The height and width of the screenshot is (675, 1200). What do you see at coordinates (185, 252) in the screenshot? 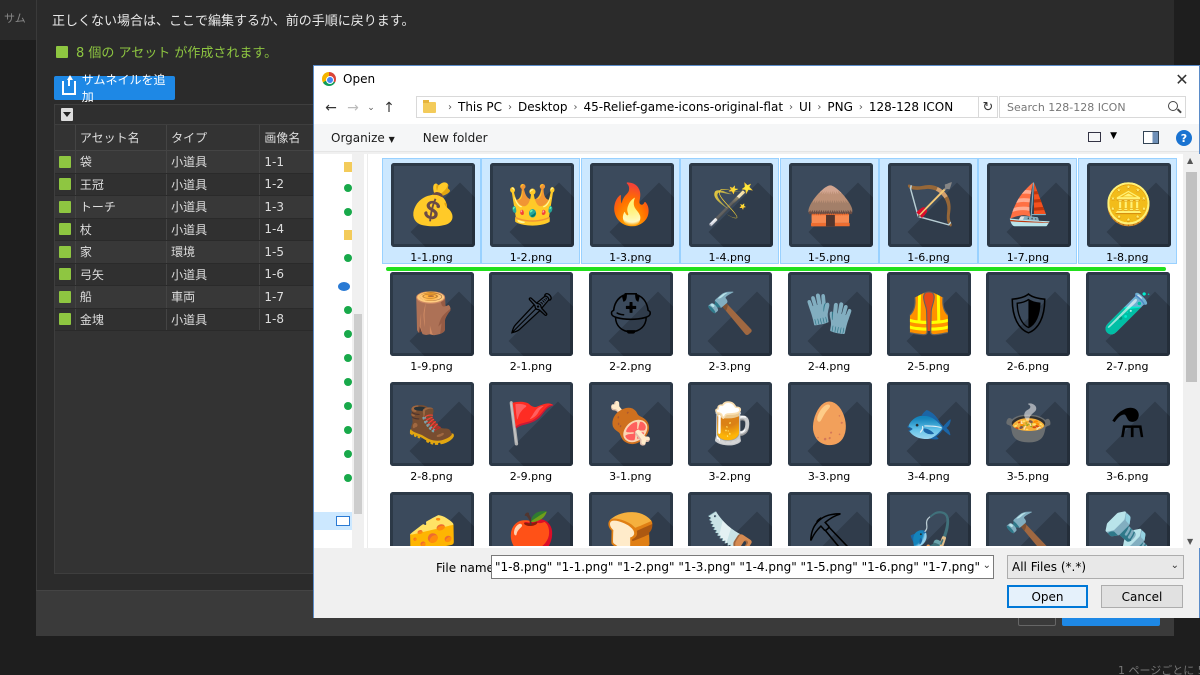
I see `table-row: 家環境 1-5` at bounding box center [185, 252].